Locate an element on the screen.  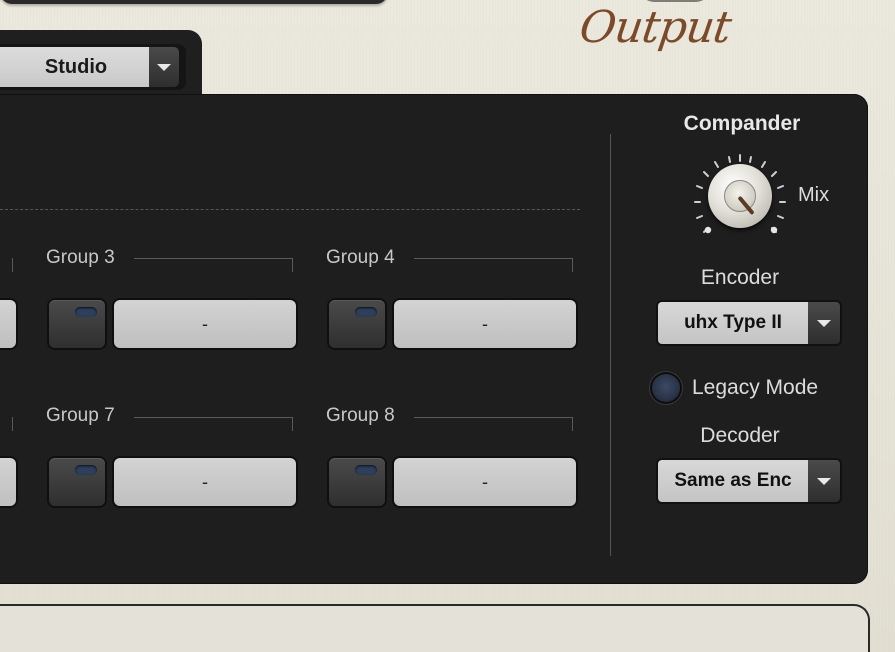
encoder-label: Encoder is located at coordinates (740, 277).